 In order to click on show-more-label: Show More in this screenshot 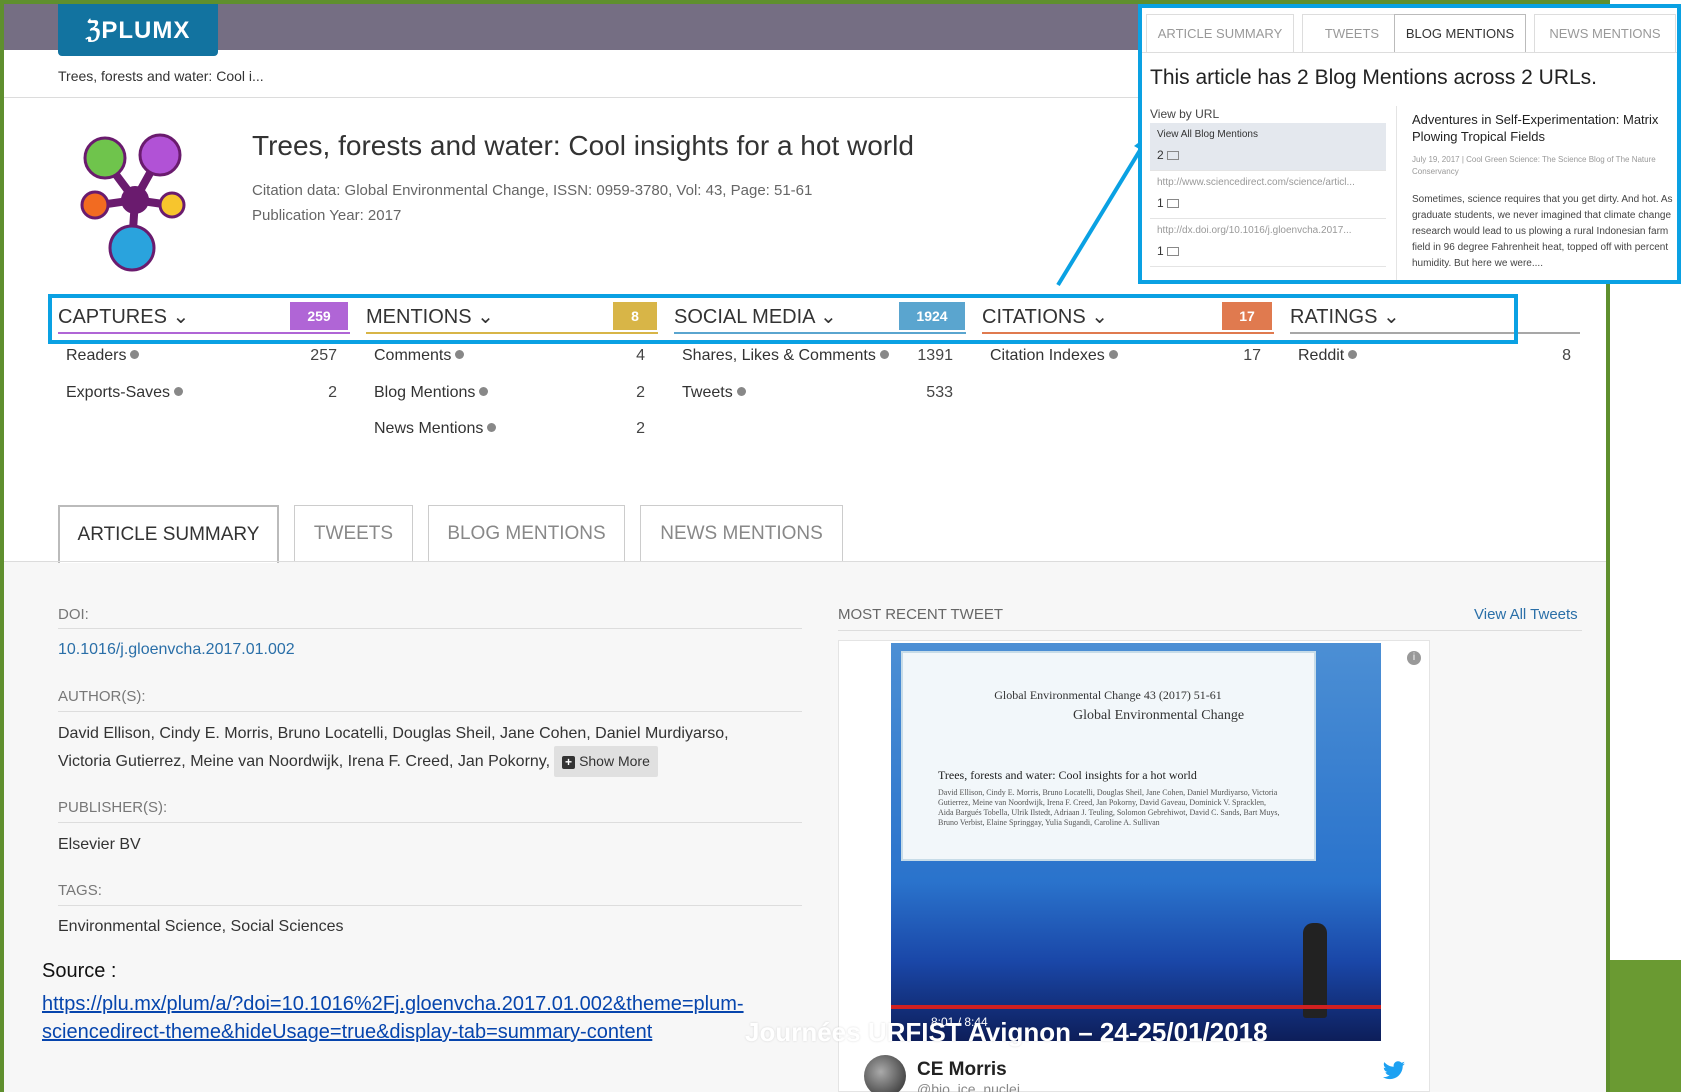, I will do `click(614, 761)`.